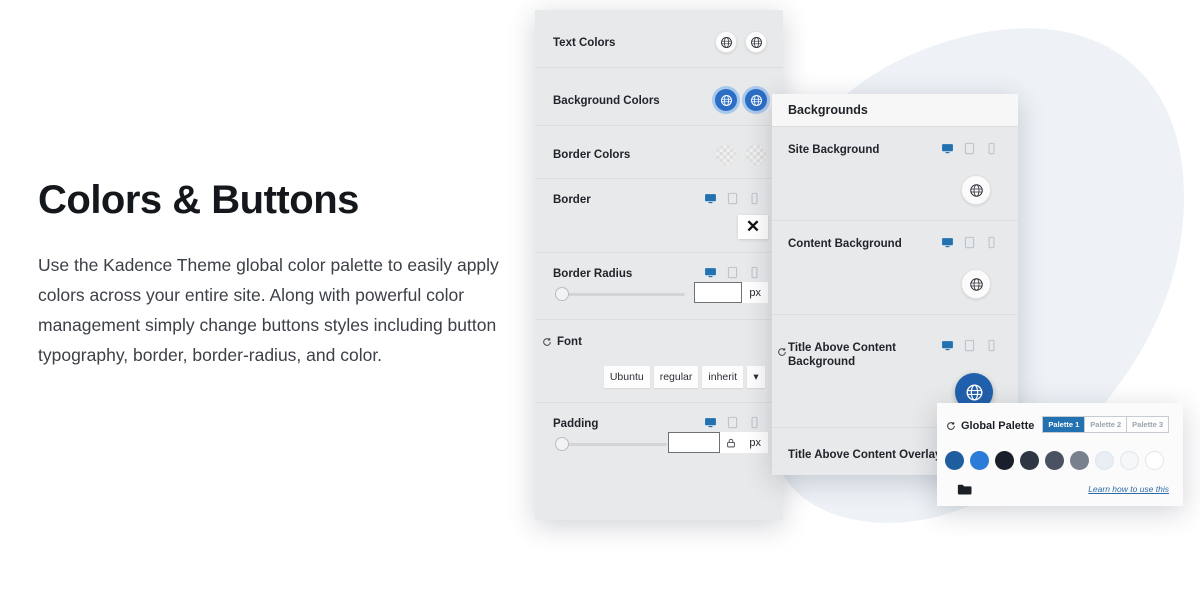  What do you see at coordinates (694, 442) in the screenshot?
I see `padding-input` at bounding box center [694, 442].